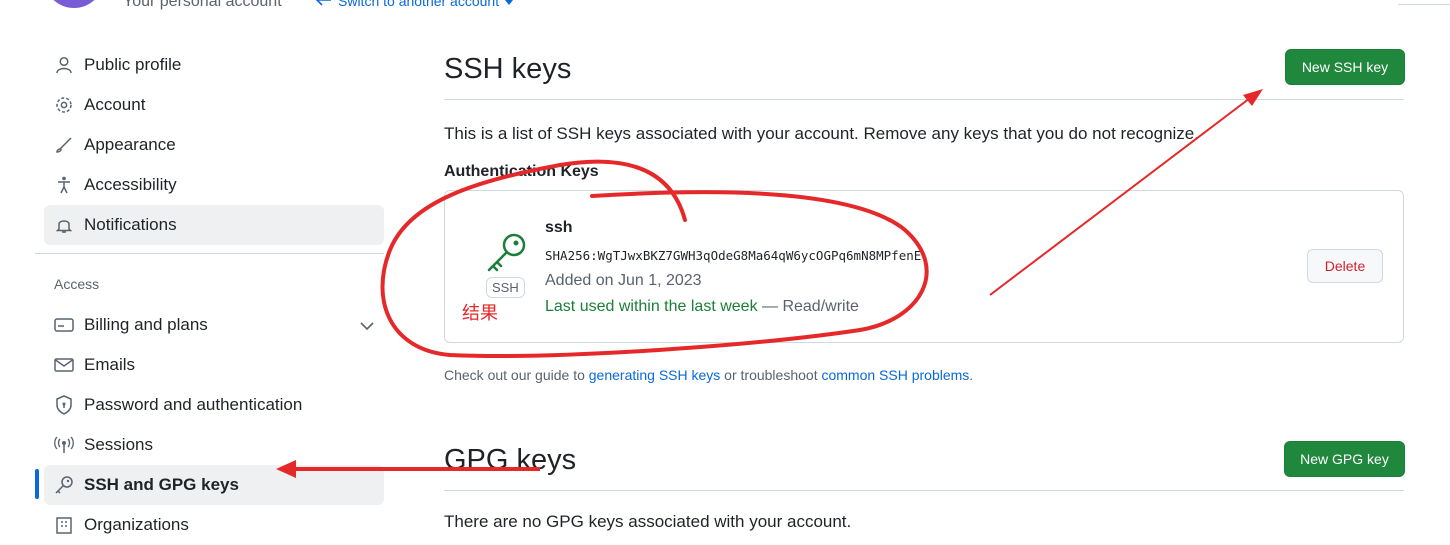 This screenshot has width=1450, height=545. Describe the element at coordinates (480, 313) in the screenshot. I see `annotation-note: 结果` at that location.